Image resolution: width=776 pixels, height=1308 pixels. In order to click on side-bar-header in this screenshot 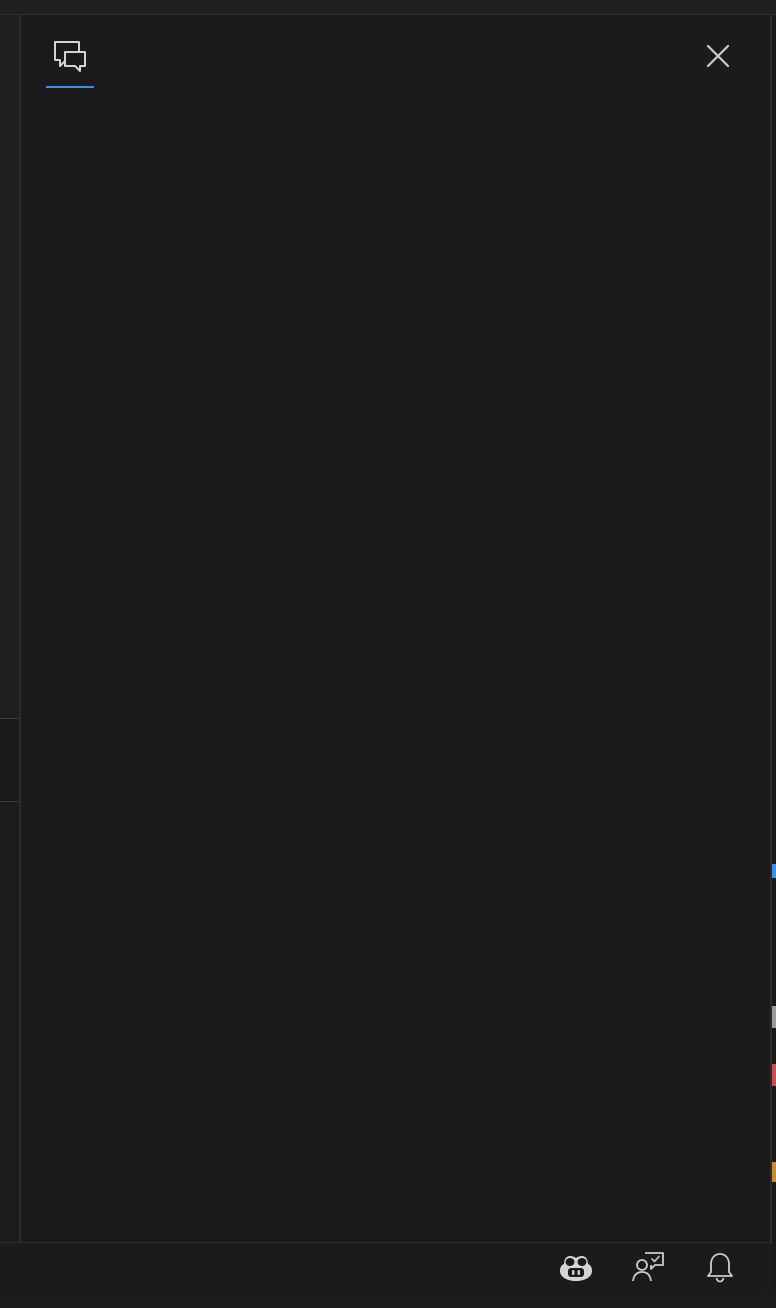, I will do `click(395, 52)`.